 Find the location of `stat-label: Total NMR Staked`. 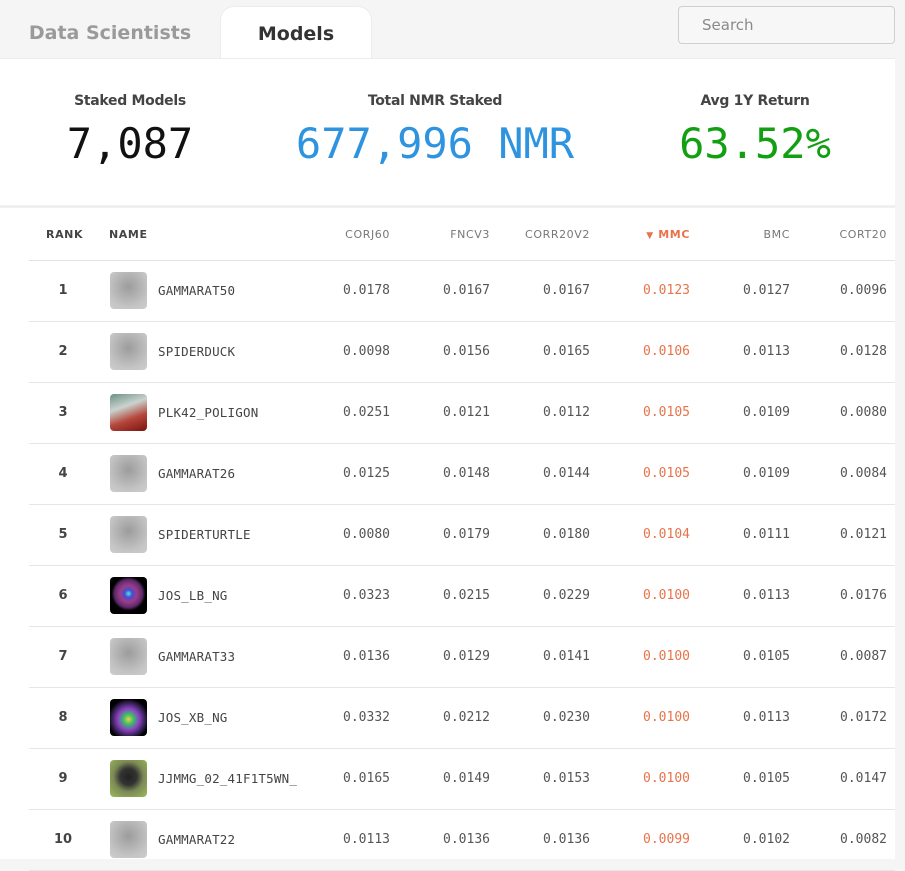

stat-label: Total NMR Staked is located at coordinates (435, 101).